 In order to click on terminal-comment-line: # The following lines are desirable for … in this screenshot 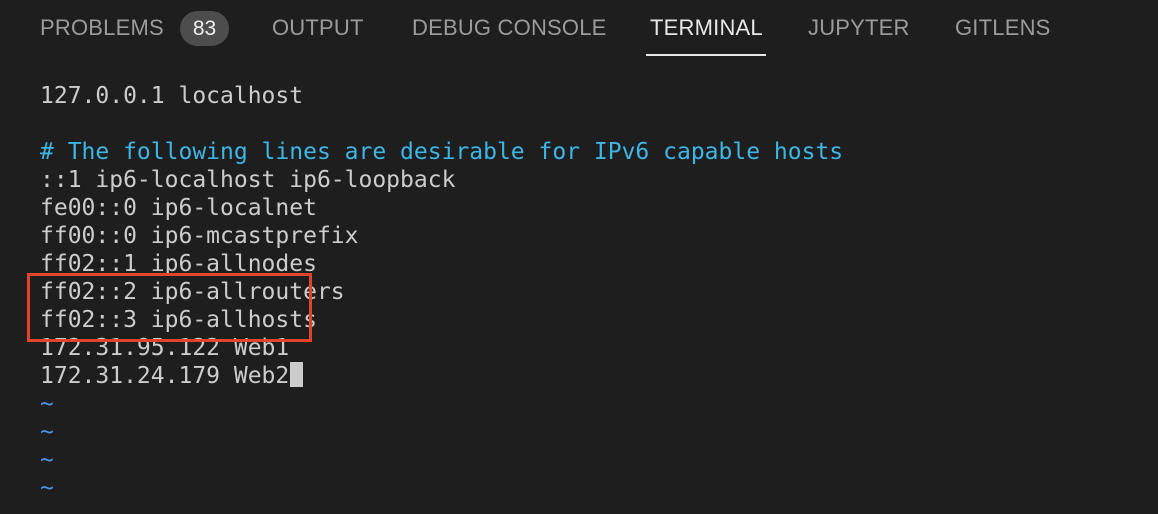, I will do `click(442, 152)`.